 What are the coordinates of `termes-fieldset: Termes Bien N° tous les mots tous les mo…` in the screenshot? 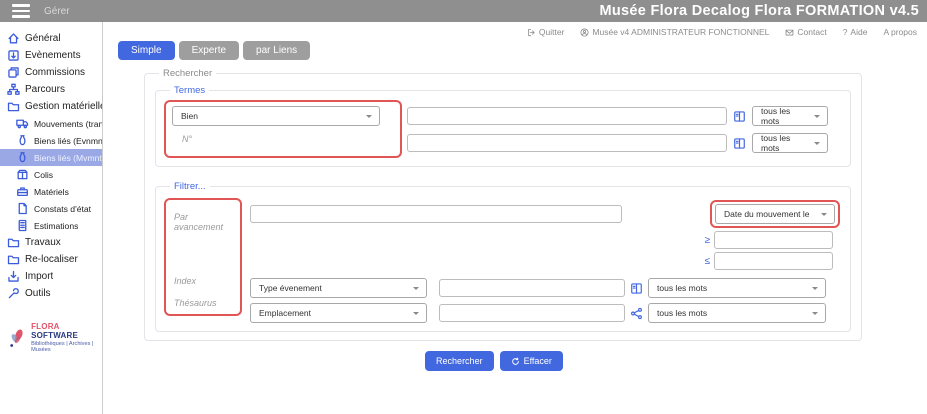 It's located at (503, 126).